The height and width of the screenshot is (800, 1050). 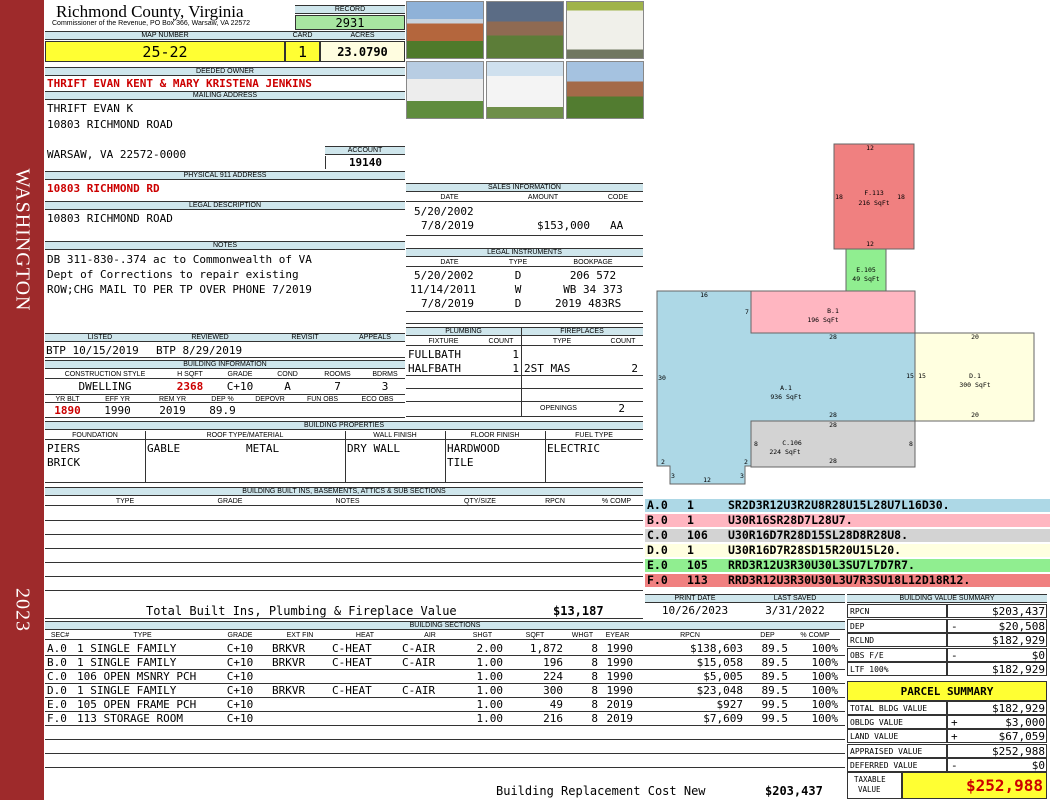 I want to click on sketch-area-e: 49 SqFt, so click(x=865, y=279).